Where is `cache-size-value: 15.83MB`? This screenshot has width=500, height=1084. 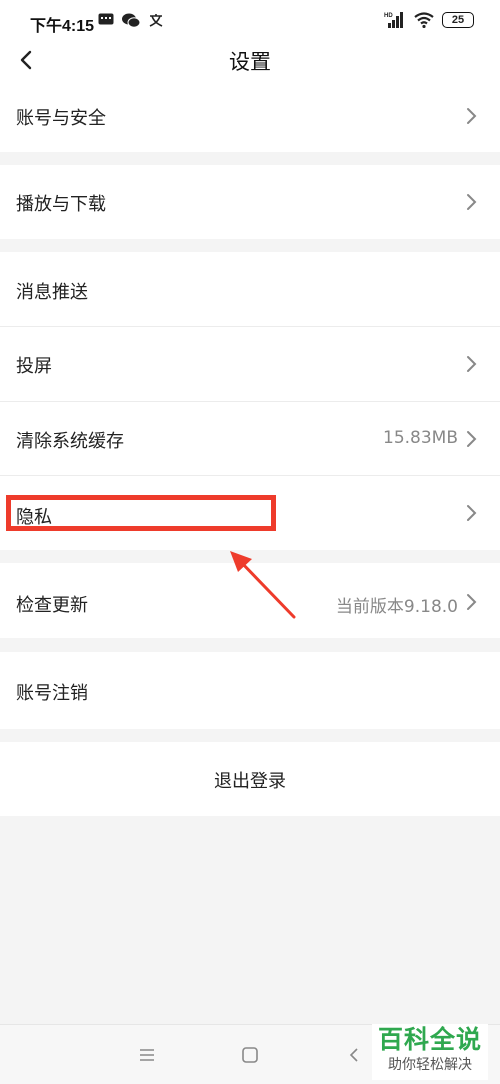
cache-size-value: 15.83MB is located at coordinates (420, 438).